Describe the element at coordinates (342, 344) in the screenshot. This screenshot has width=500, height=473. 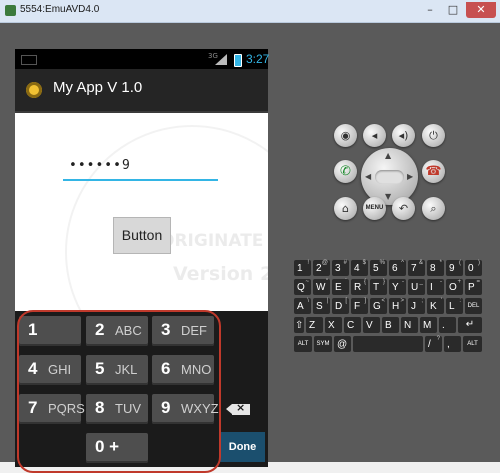
I see `qwerty-key: @` at that location.